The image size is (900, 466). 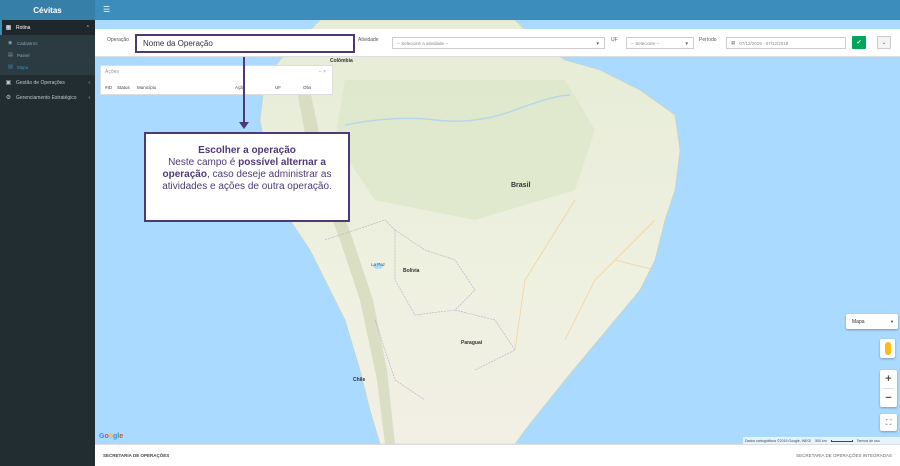 What do you see at coordinates (378, 264) in the screenshot?
I see `map-label-la-paz: La Paz` at bounding box center [378, 264].